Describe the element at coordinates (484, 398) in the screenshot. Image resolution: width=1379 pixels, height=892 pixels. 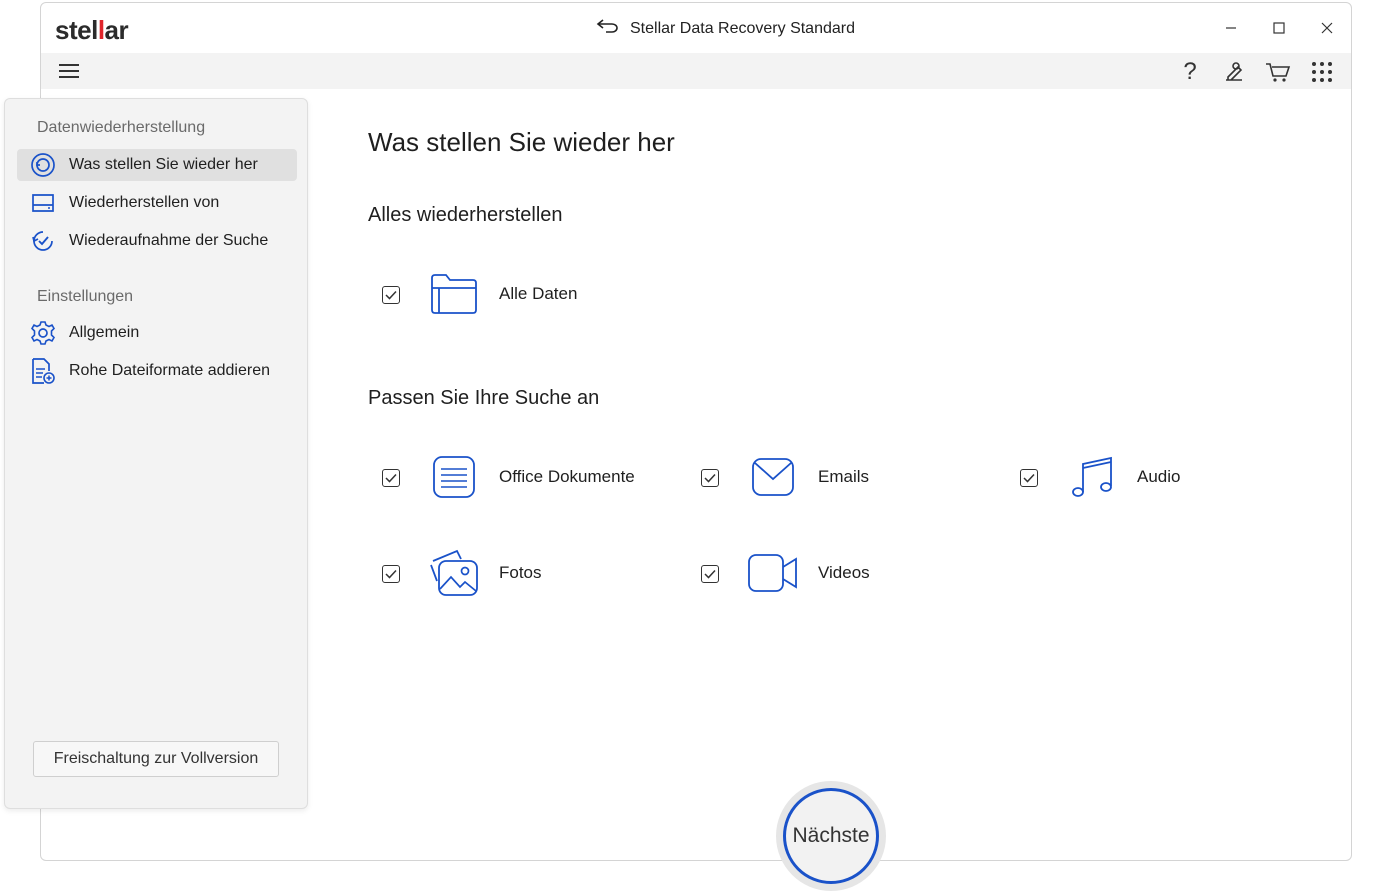
I see `section-heading-customize-search: Passen Sie Ihre Suche an` at that location.